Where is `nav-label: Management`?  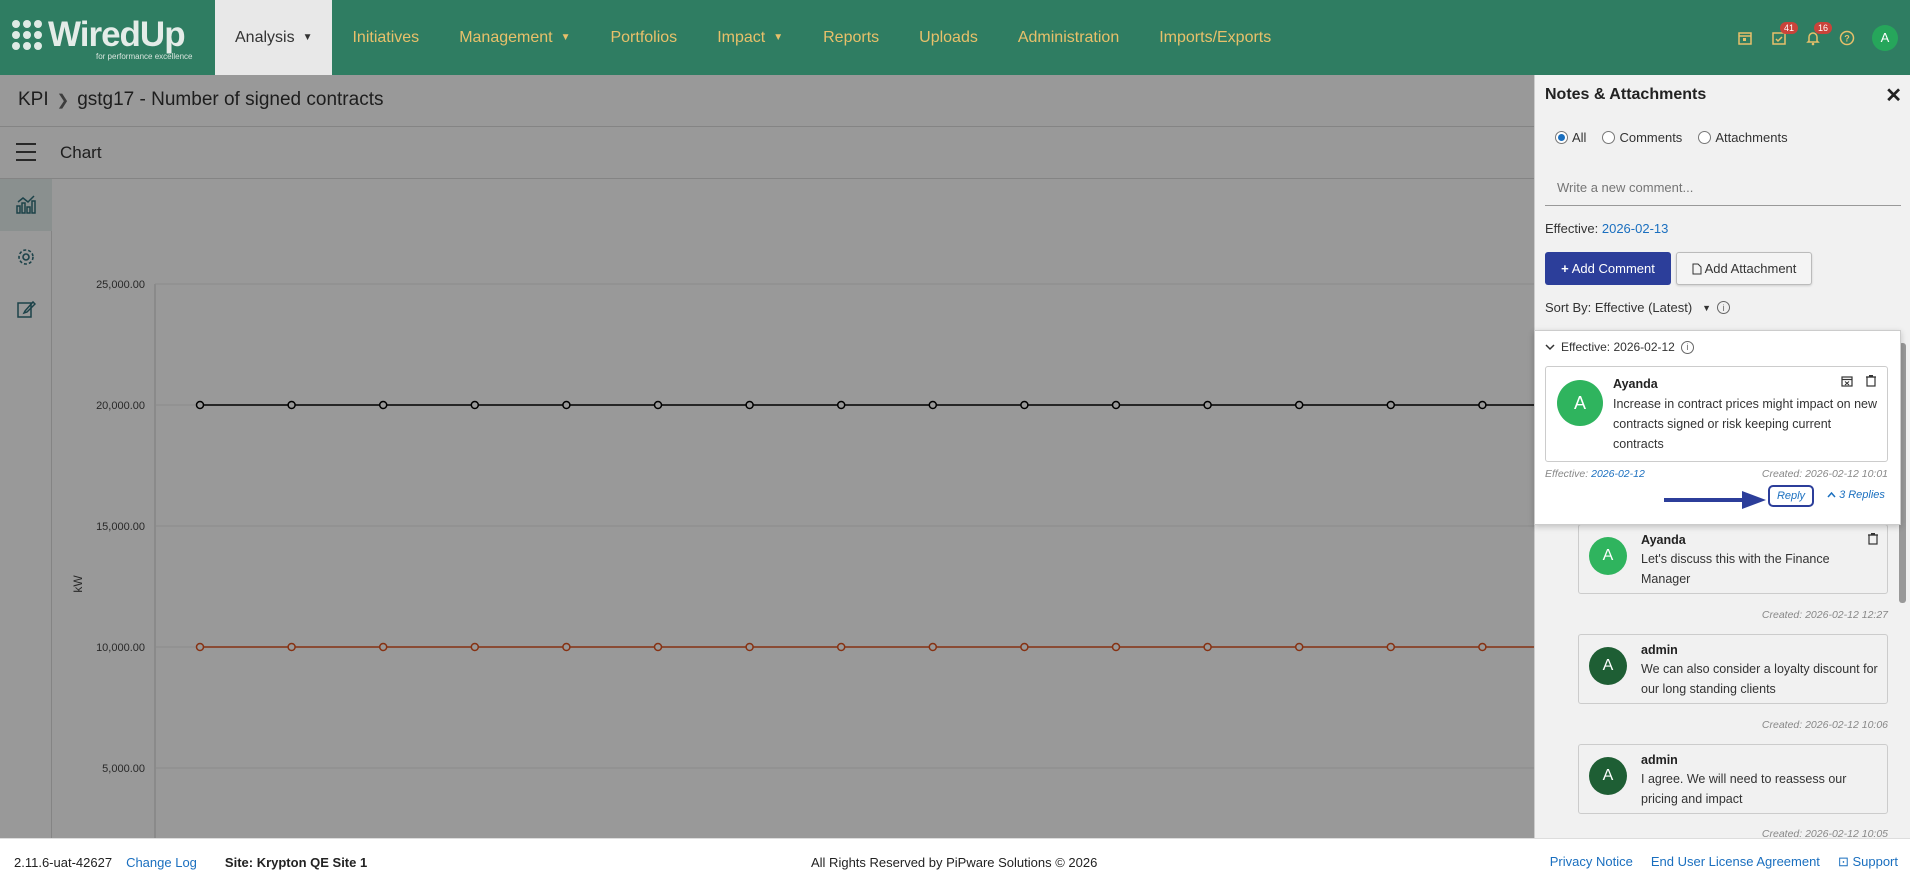 nav-label: Management is located at coordinates (506, 37).